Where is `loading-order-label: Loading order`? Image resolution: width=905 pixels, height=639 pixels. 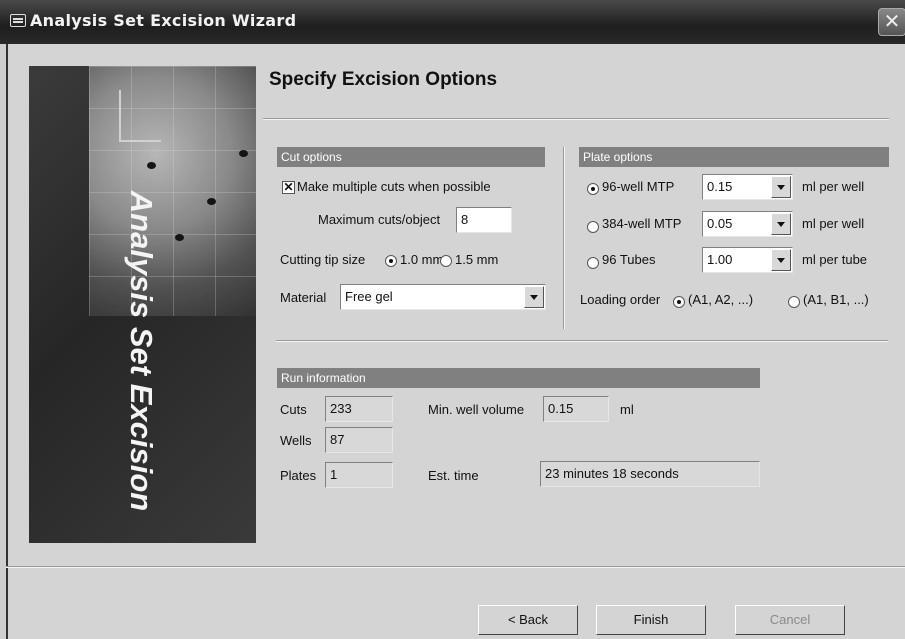
loading-order-label: Loading order is located at coordinates (620, 299).